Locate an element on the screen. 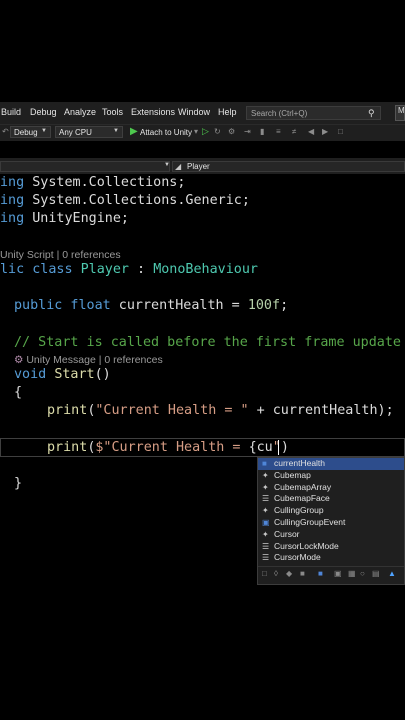 This screenshot has width=405, height=720. comment-icon: ≡ is located at coordinates (278, 131).